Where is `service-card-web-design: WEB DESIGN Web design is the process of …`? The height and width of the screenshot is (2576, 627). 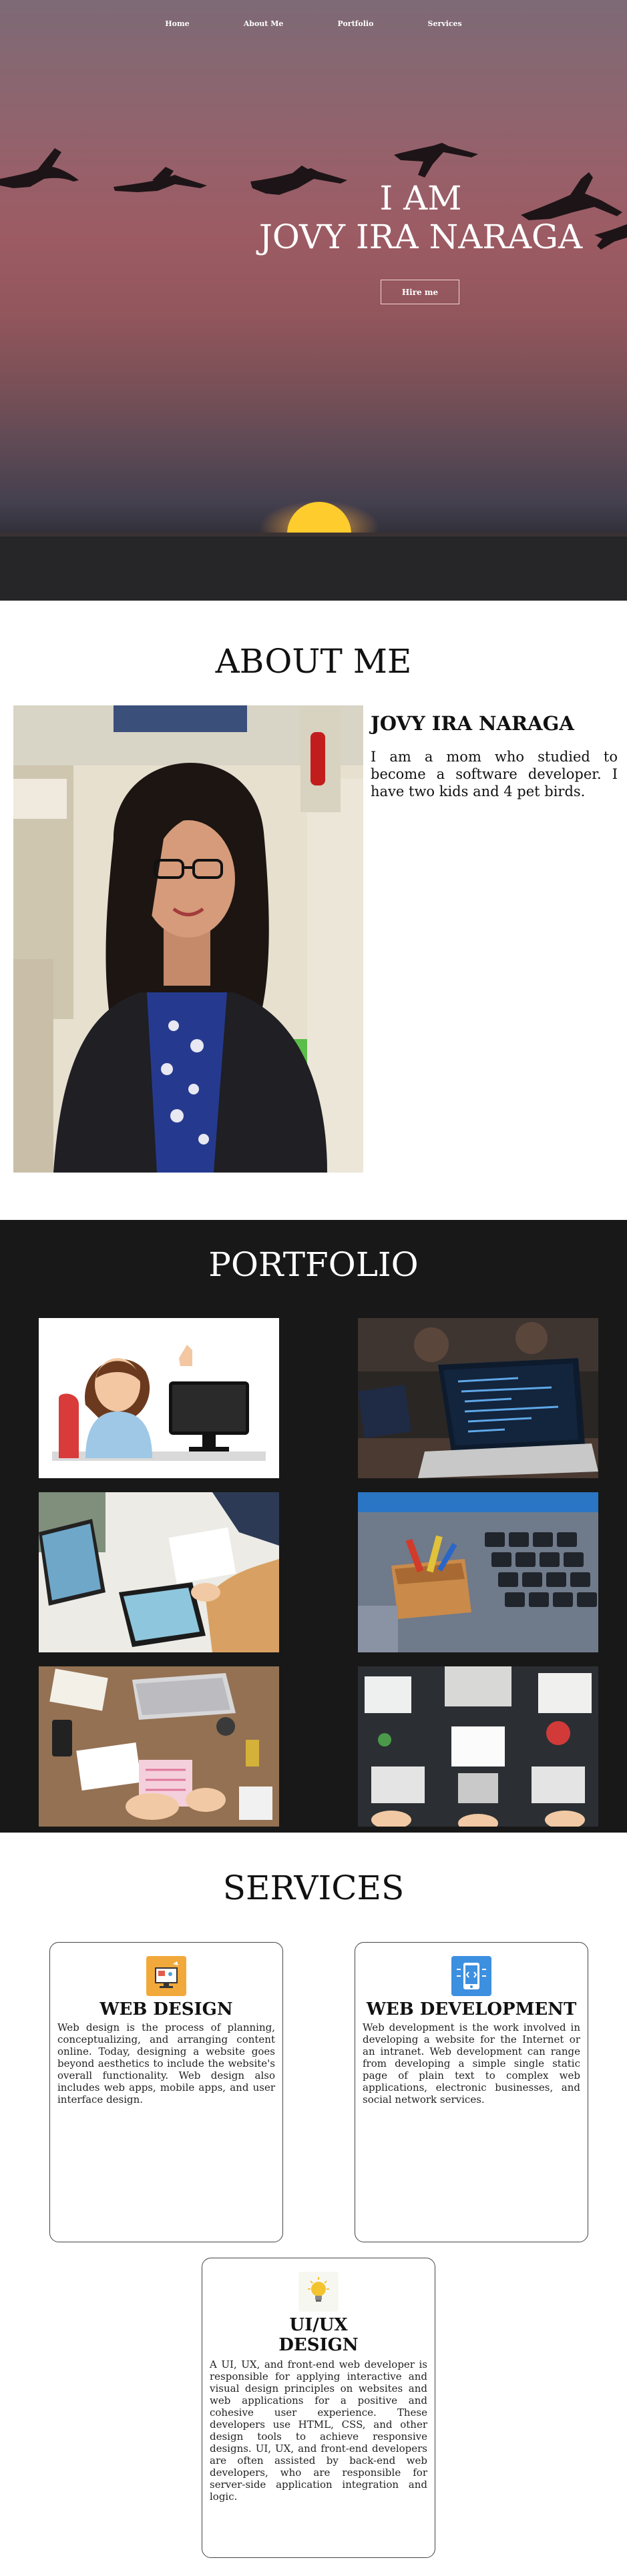
service-card-web-design: WEB DESIGN Web design is the process of … is located at coordinates (166, 2092).